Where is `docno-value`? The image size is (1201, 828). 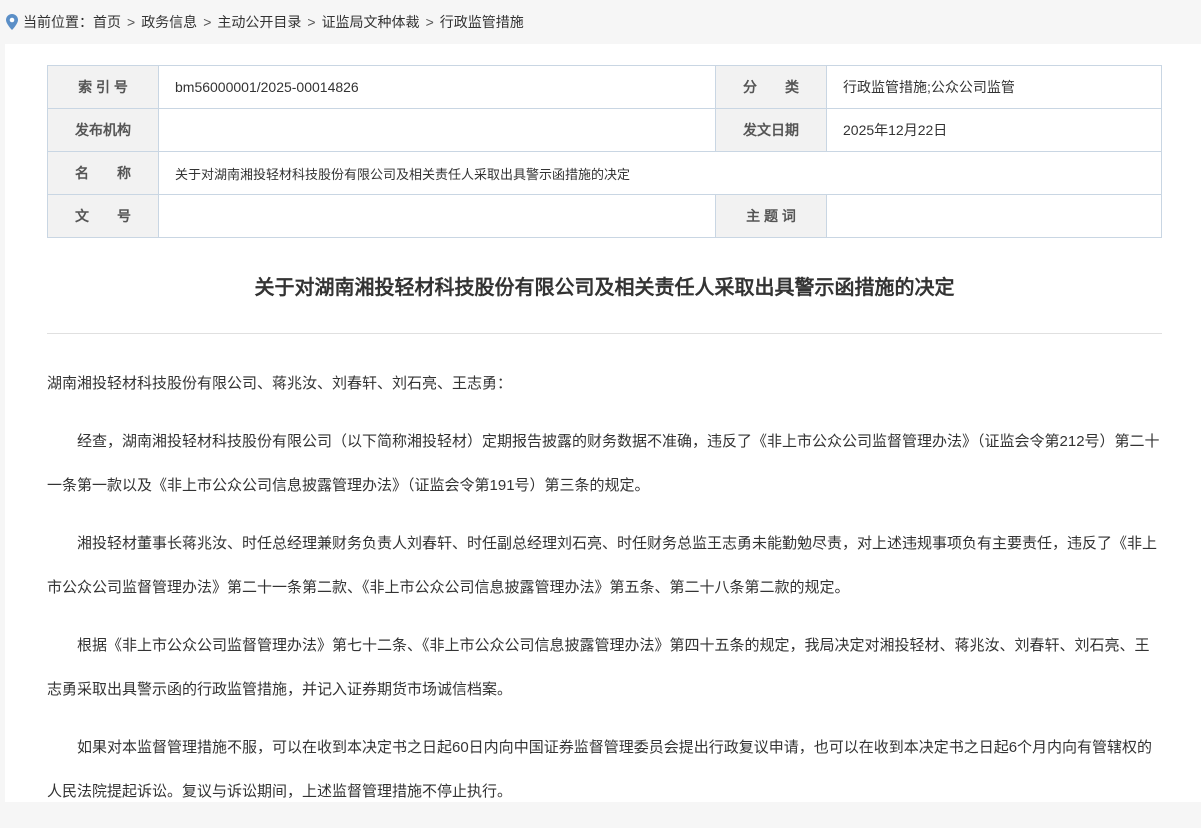
docno-value is located at coordinates (437, 216).